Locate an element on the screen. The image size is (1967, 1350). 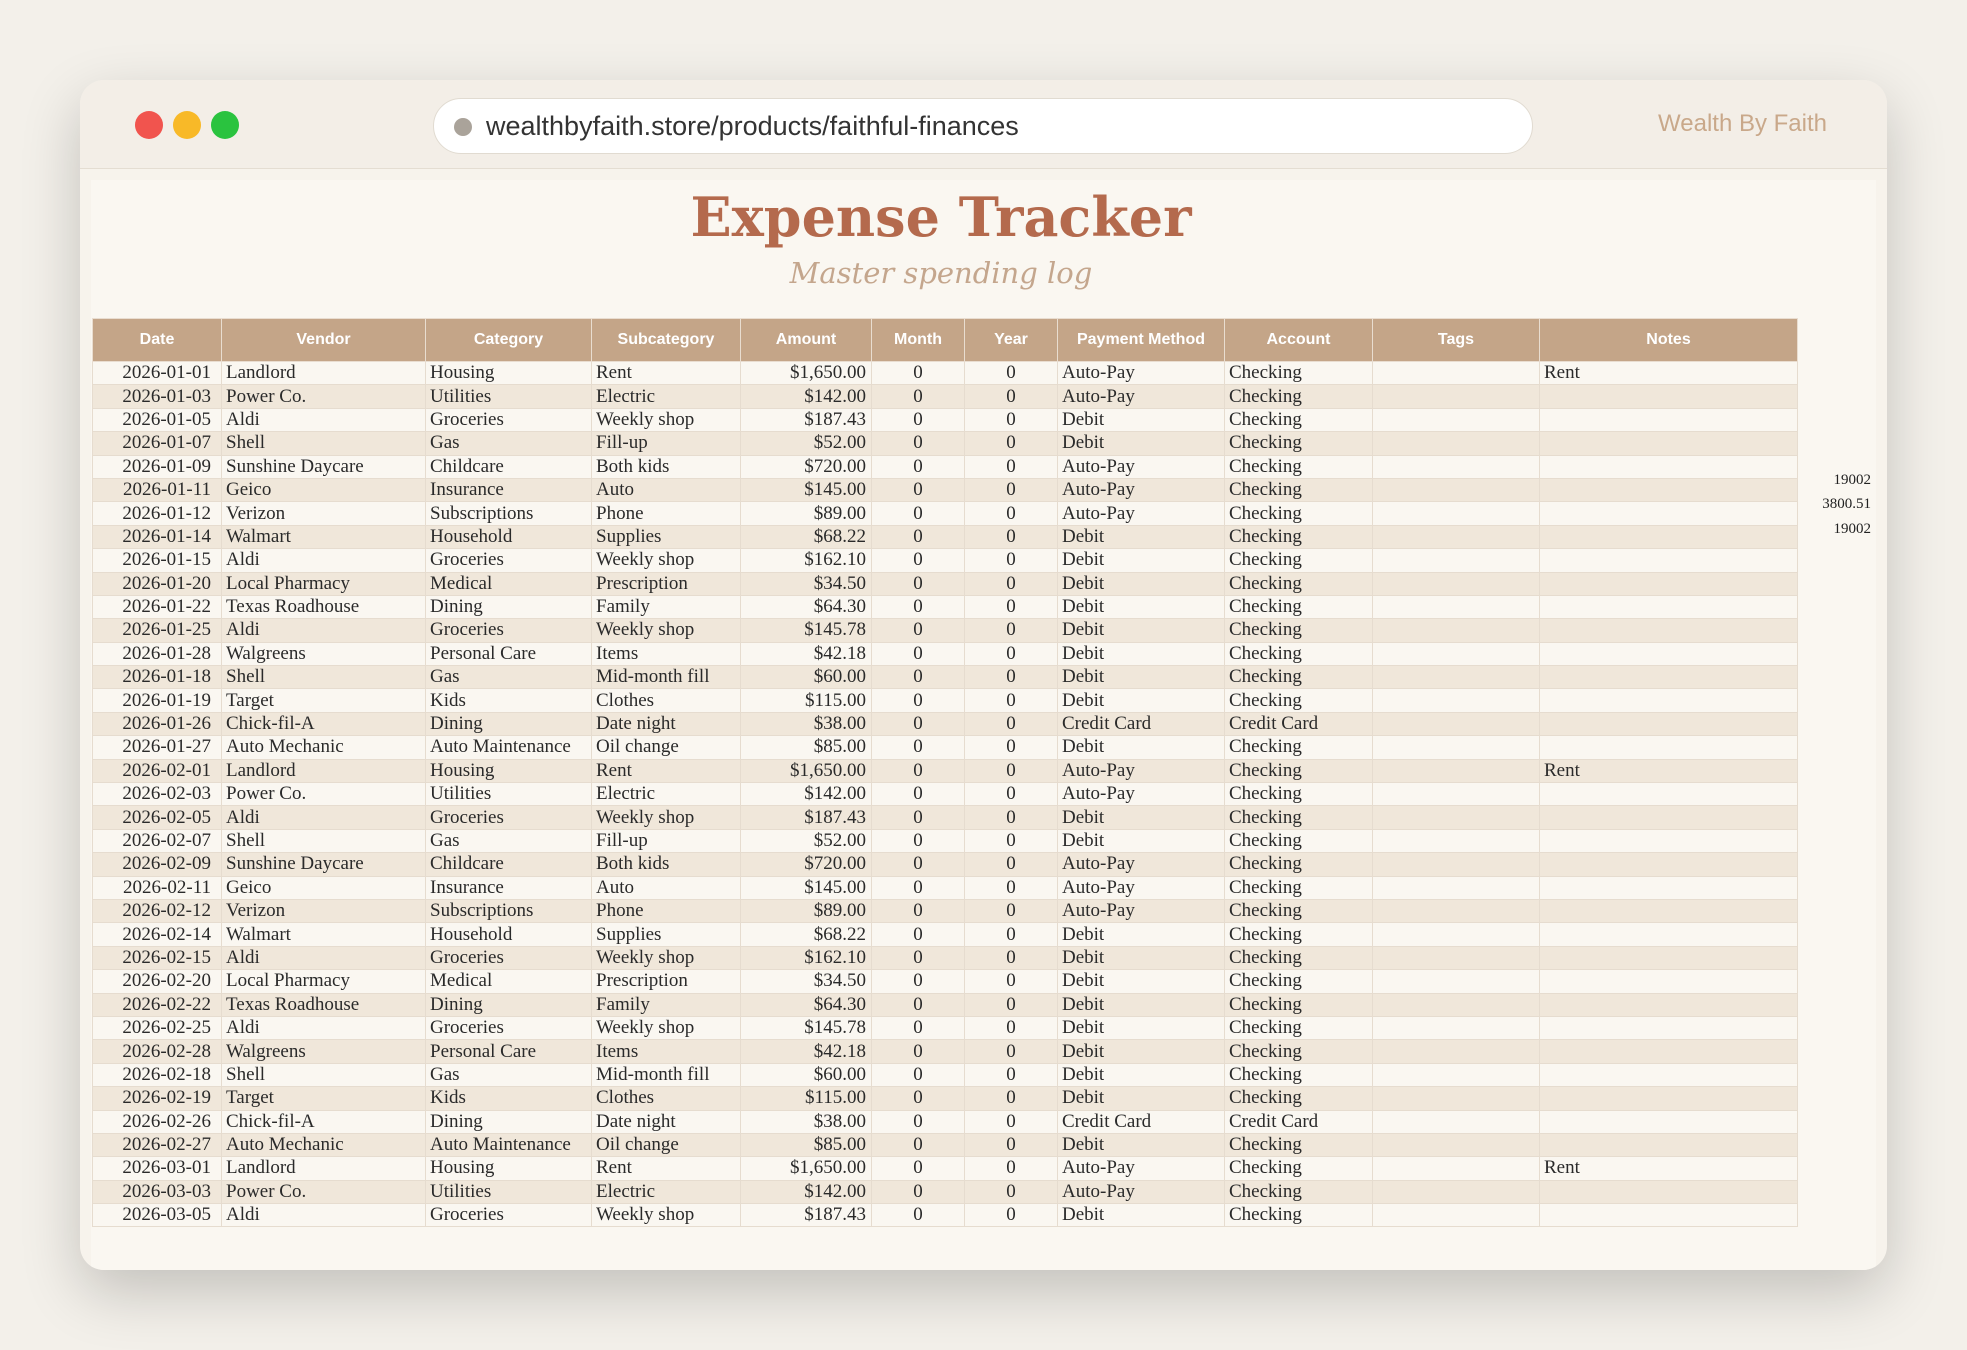
cell-date: 2026-03-01 is located at coordinates (157, 1168).